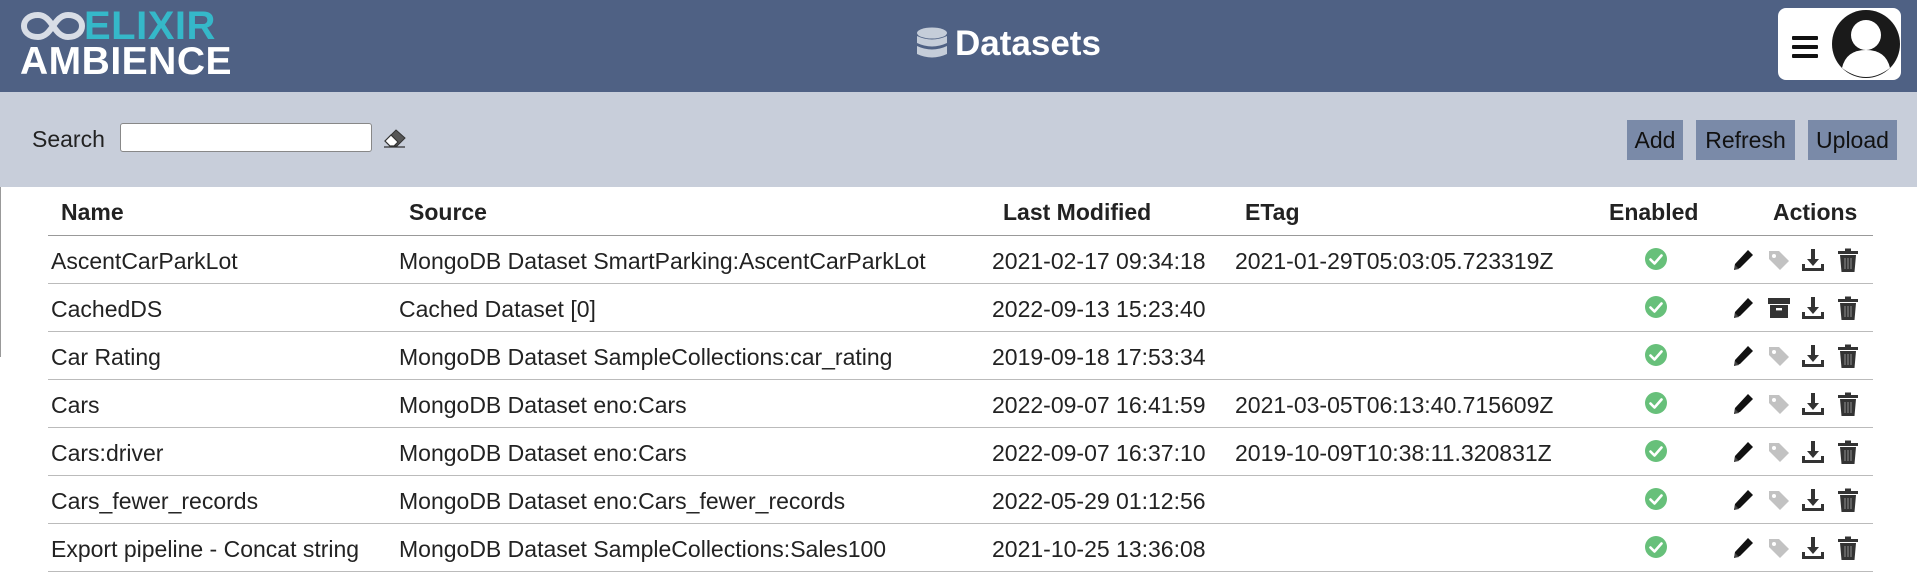 The image size is (1917, 576). I want to click on hamburger-menu-icon, so click(1805, 47).